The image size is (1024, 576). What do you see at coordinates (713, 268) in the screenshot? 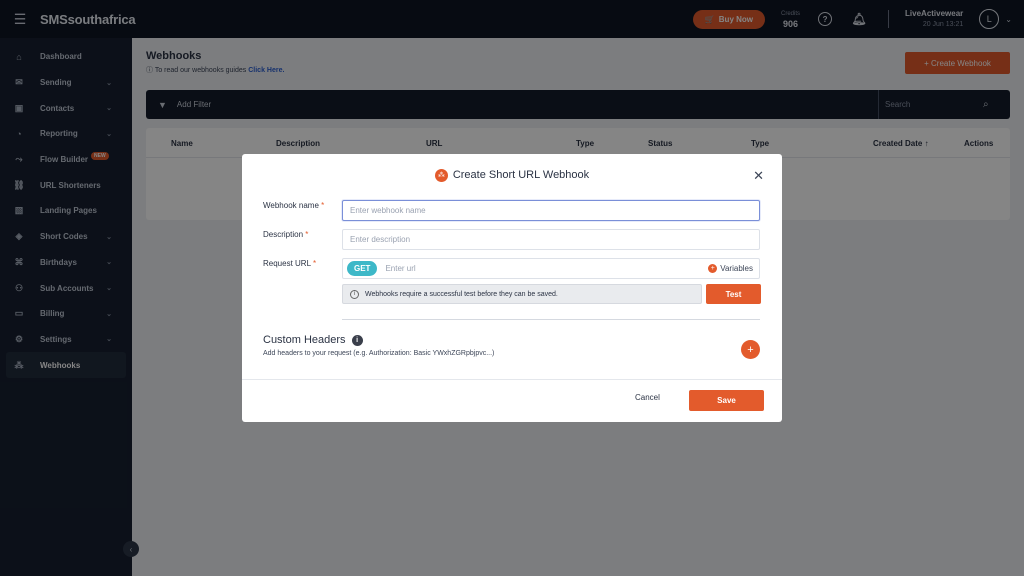
I see `plus-icon: +` at bounding box center [713, 268].